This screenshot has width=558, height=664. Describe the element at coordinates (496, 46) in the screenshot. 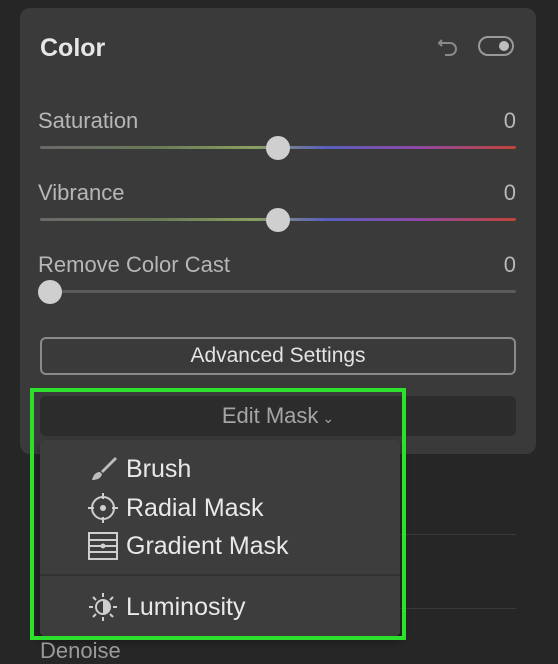

I see `enable-toggle` at that location.